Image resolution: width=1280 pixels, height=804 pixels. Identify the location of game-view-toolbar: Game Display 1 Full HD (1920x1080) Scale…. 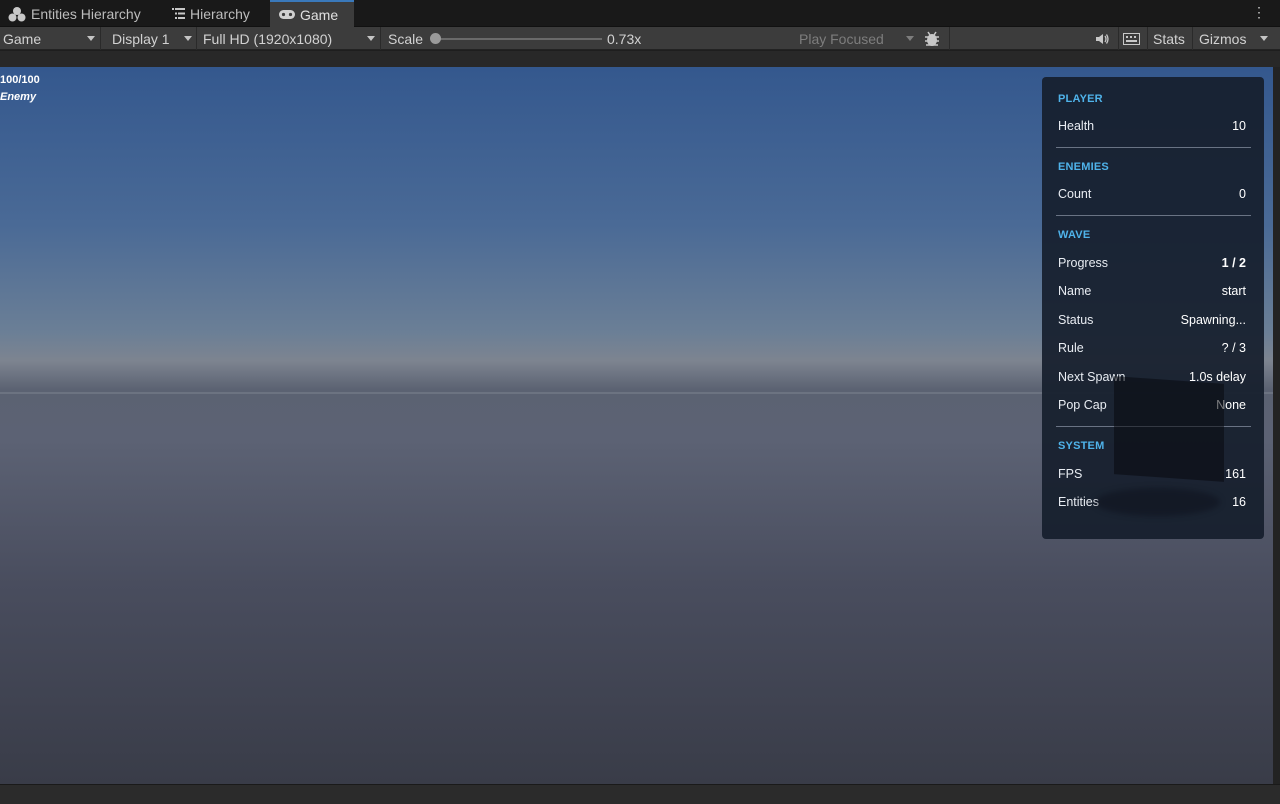
(640, 38).